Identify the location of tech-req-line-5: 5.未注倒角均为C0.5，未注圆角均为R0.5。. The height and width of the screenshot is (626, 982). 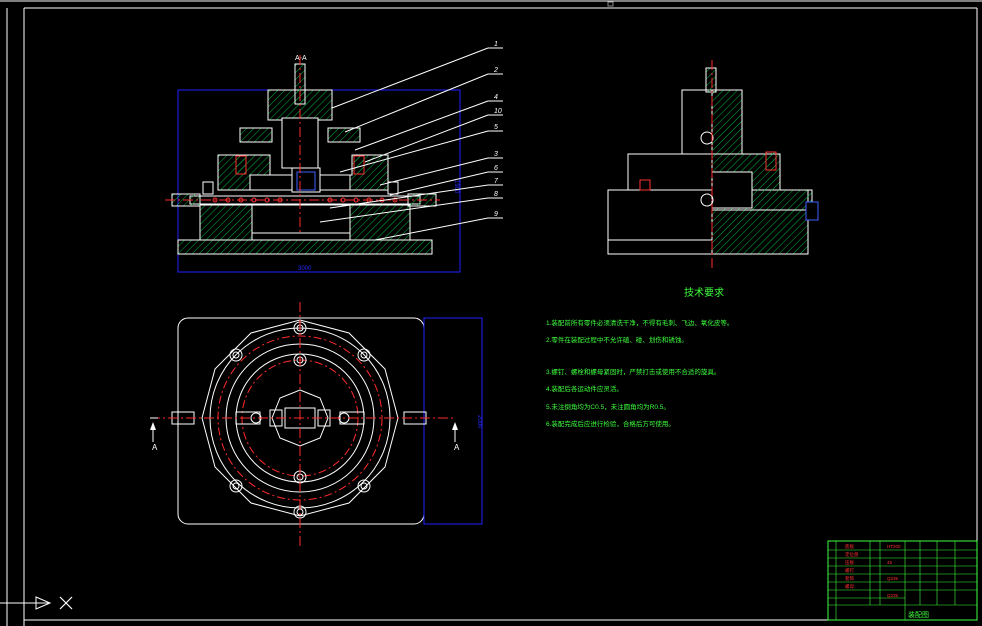
(608, 406).